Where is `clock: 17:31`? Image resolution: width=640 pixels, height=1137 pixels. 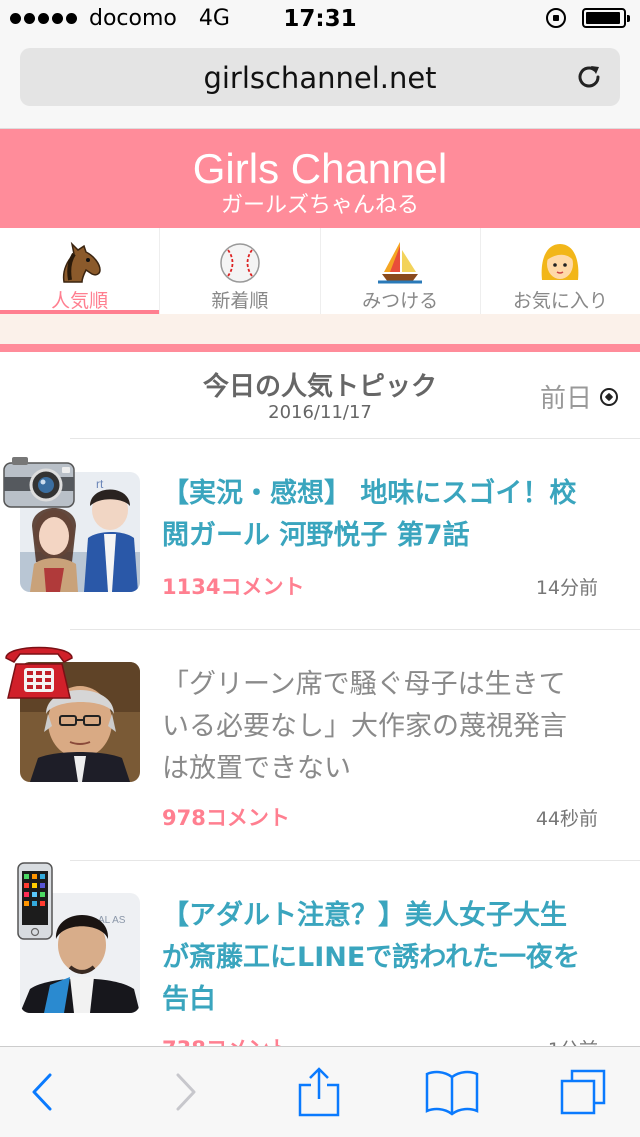 clock: 17:31 is located at coordinates (320, 19).